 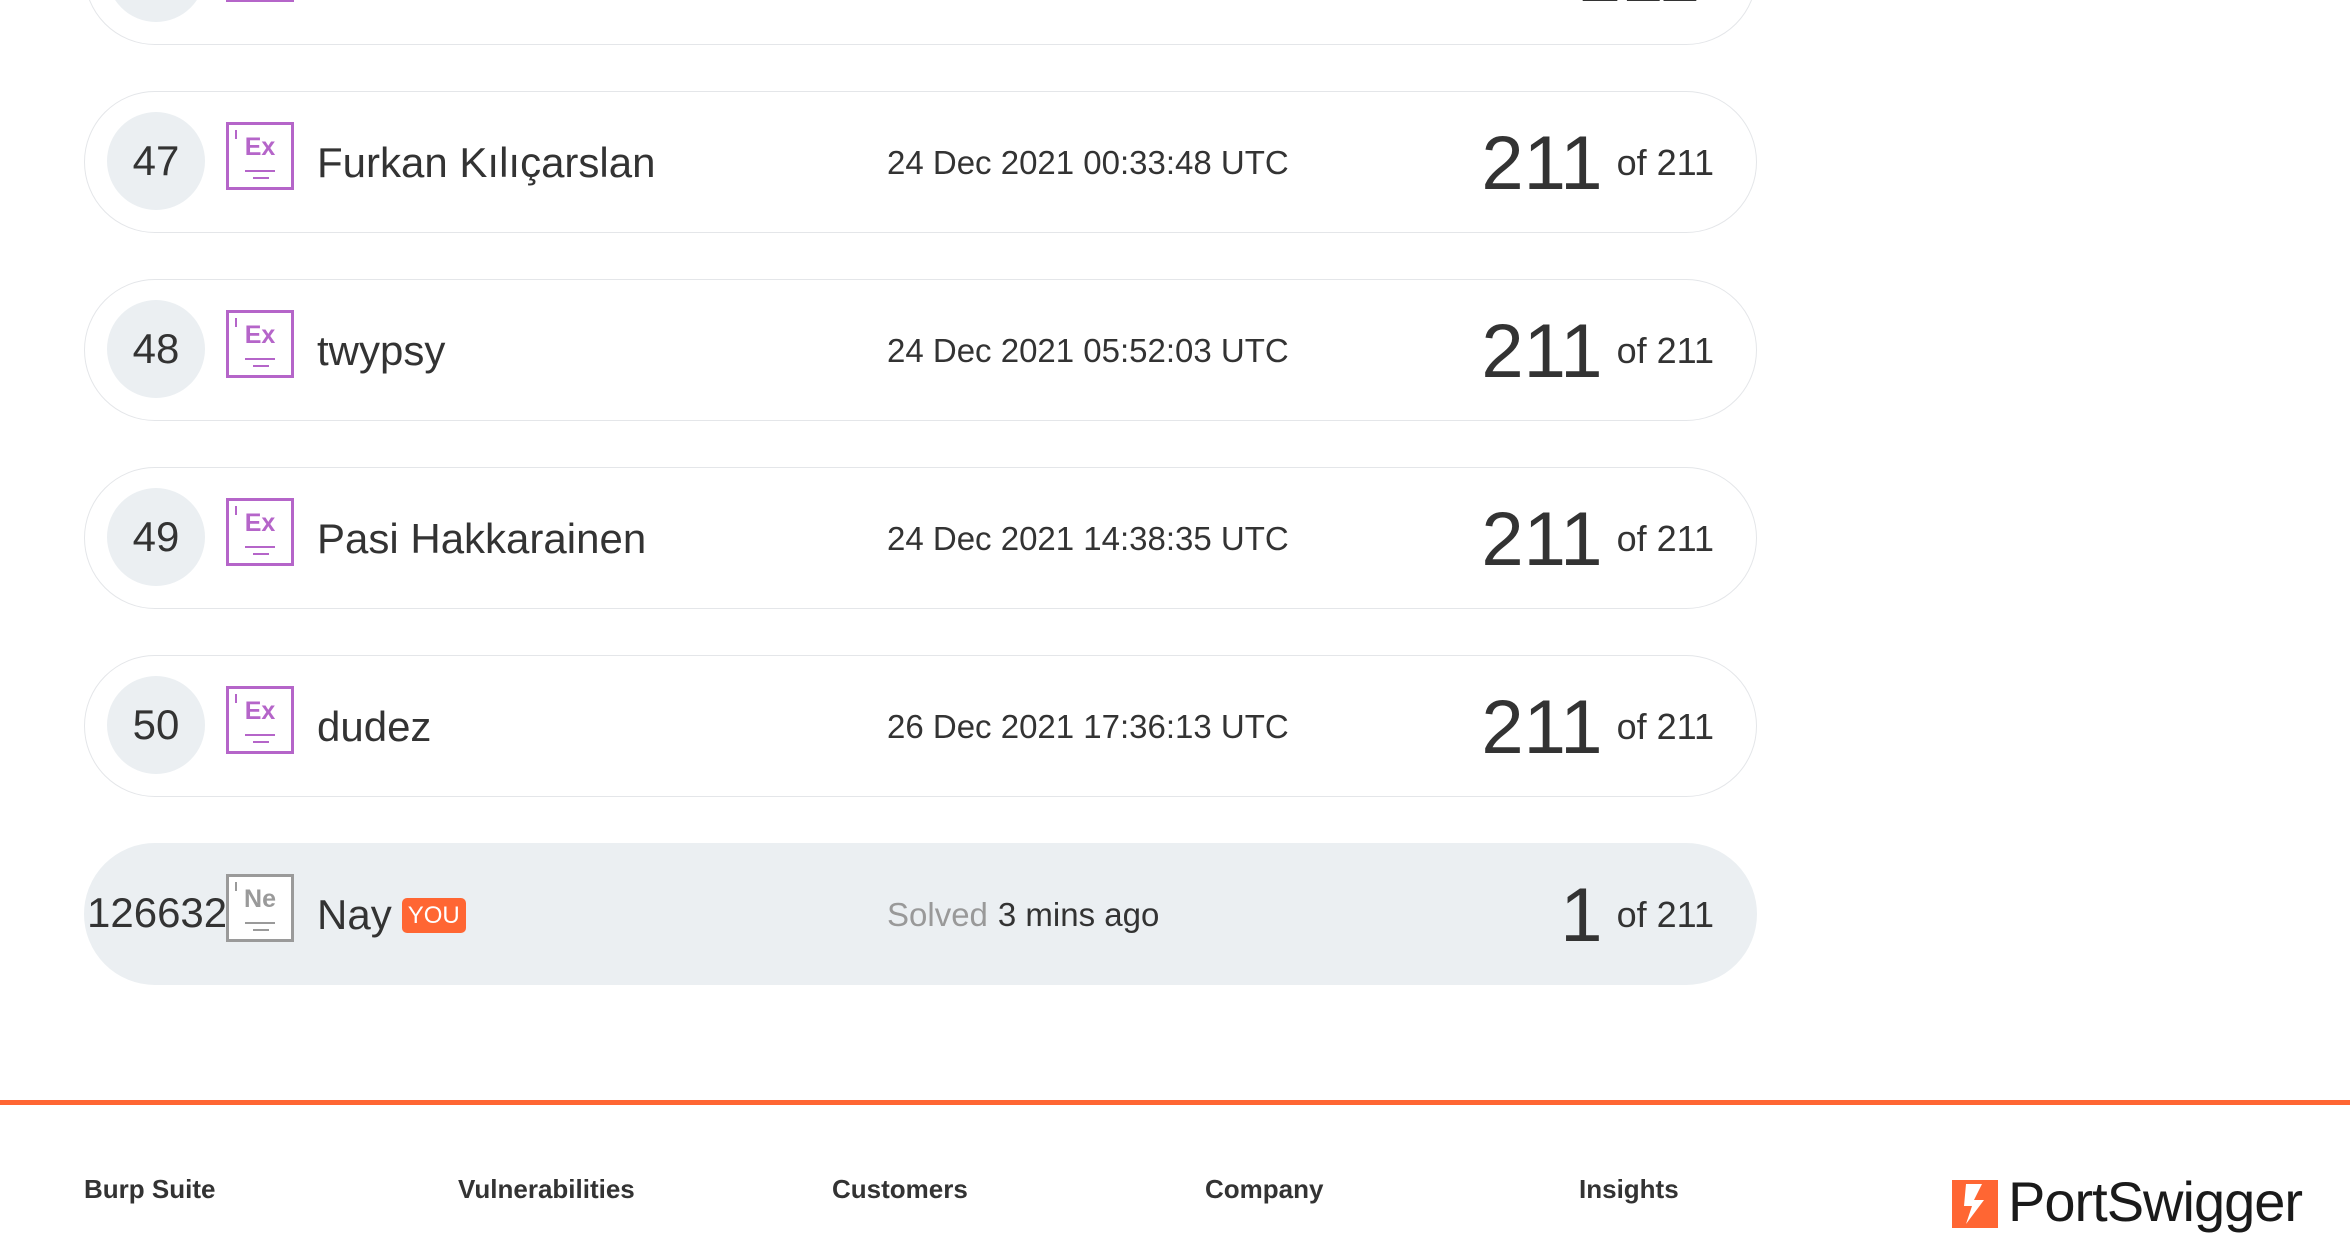 What do you see at coordinates (149, 1189) in the screenshot?
I see `footer-link-burp-suite: Burp Suite` at bounding box center [149, 1189].